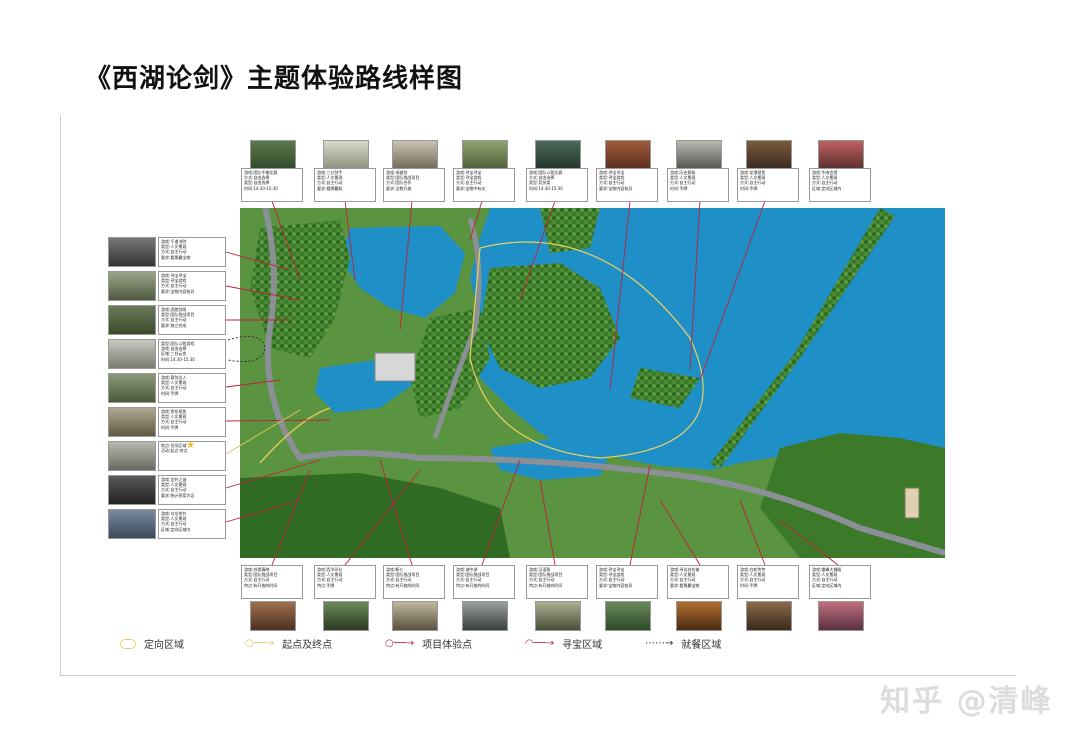 Image resolution: width=1080 pixels, height=739 pixels. Describe the element at coordinates (484, 185) in the screenshot. I see `top-card-text: 游戏:寻宝寻宝 类型:寻宝游戏 方式:自主行动 要求:宝物中有尖` at that location.